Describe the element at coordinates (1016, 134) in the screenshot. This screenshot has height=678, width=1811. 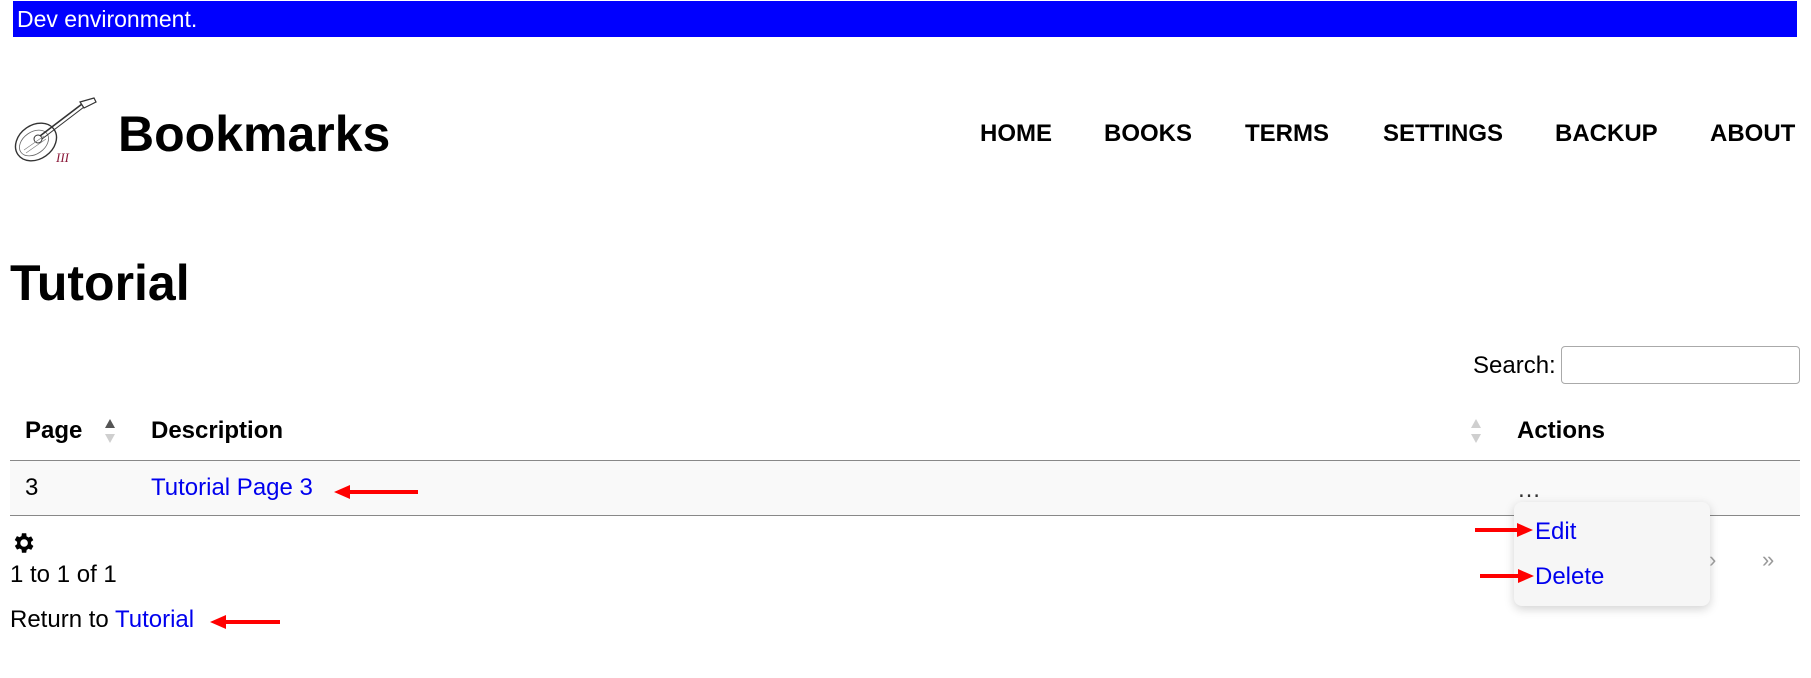
I see `nav-home: HOME` at that location.